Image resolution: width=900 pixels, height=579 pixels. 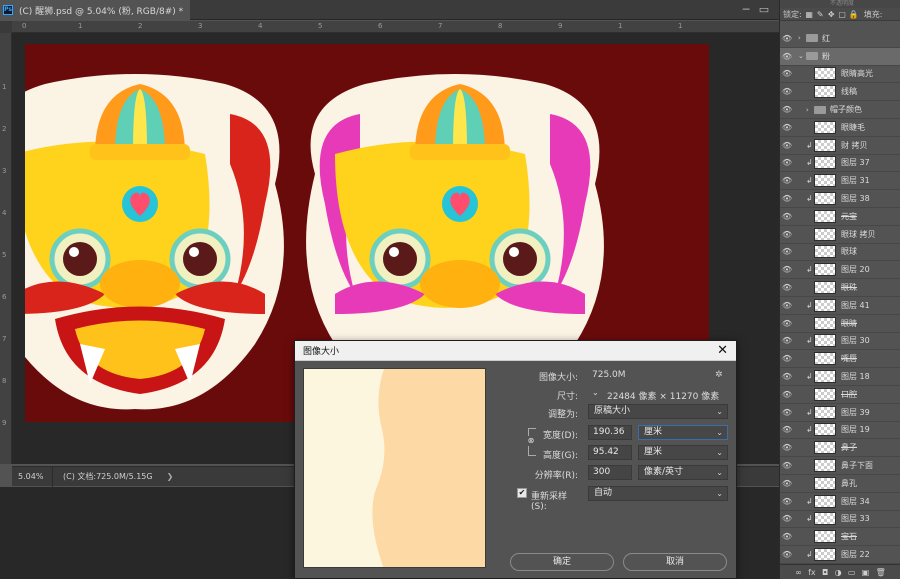 I want to click on layer-row: 👁 ↲ 图层 34, so click(x=840, y=502).